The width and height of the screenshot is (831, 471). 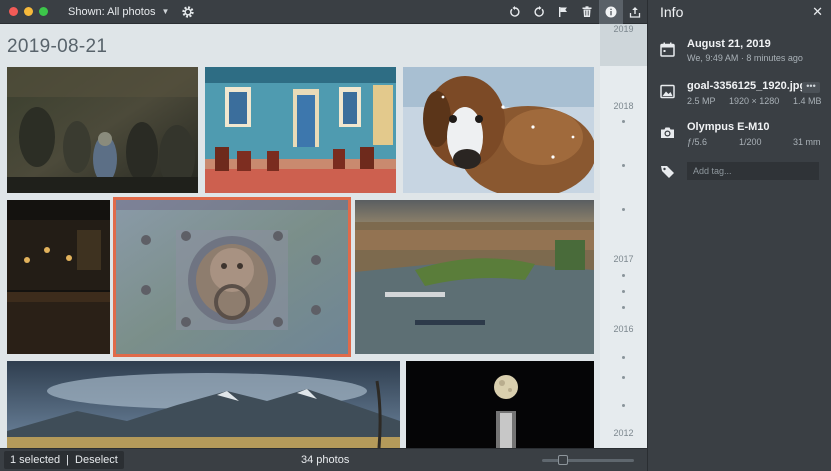 I want to click on zoom-window-button, so click(x=43, y=11).